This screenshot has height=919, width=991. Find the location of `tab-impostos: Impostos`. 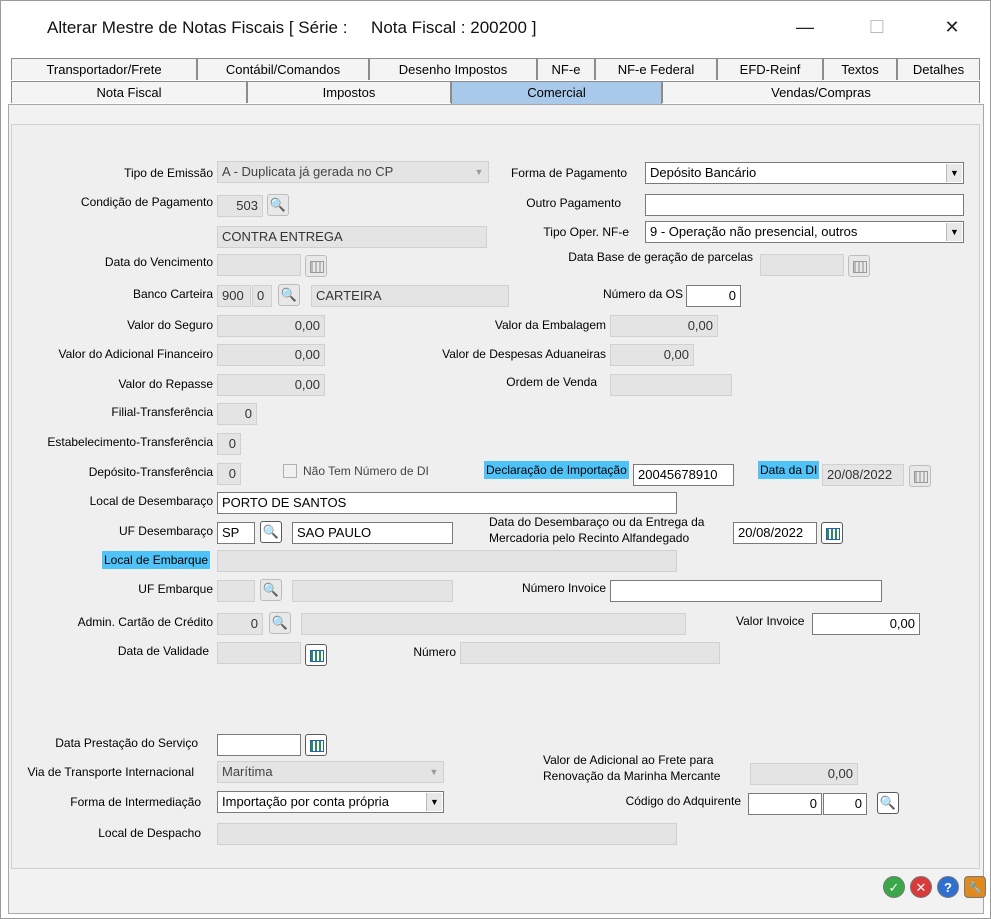

tab-impostos: Impostos is located at coordinates (349, 92).